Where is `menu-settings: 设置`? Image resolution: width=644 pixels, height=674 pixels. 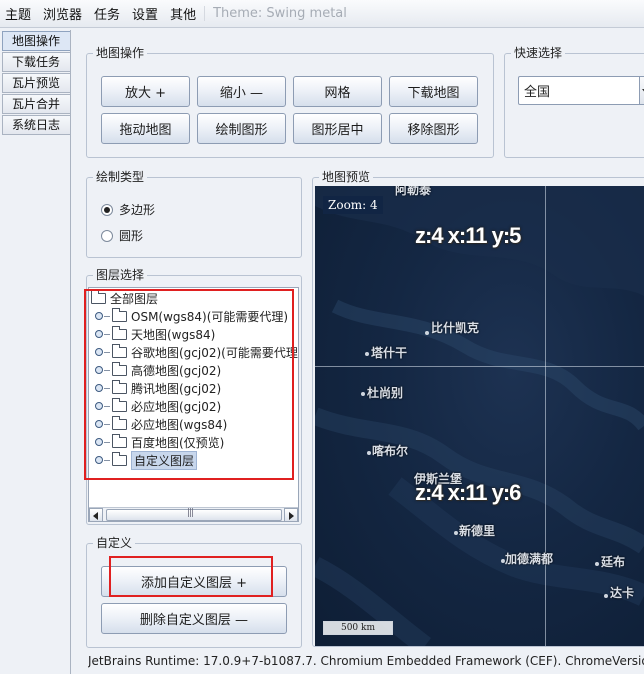
menu-settings: 设置 is located at coordinates (145, 13).